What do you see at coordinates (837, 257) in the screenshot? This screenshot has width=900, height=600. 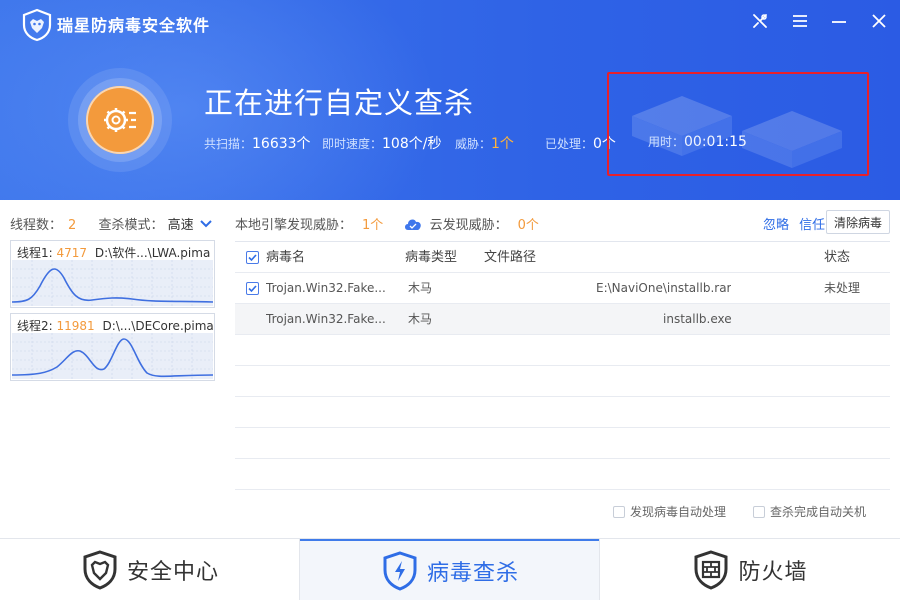 I see `col-status: 状态` at bounding box center [837, 257].